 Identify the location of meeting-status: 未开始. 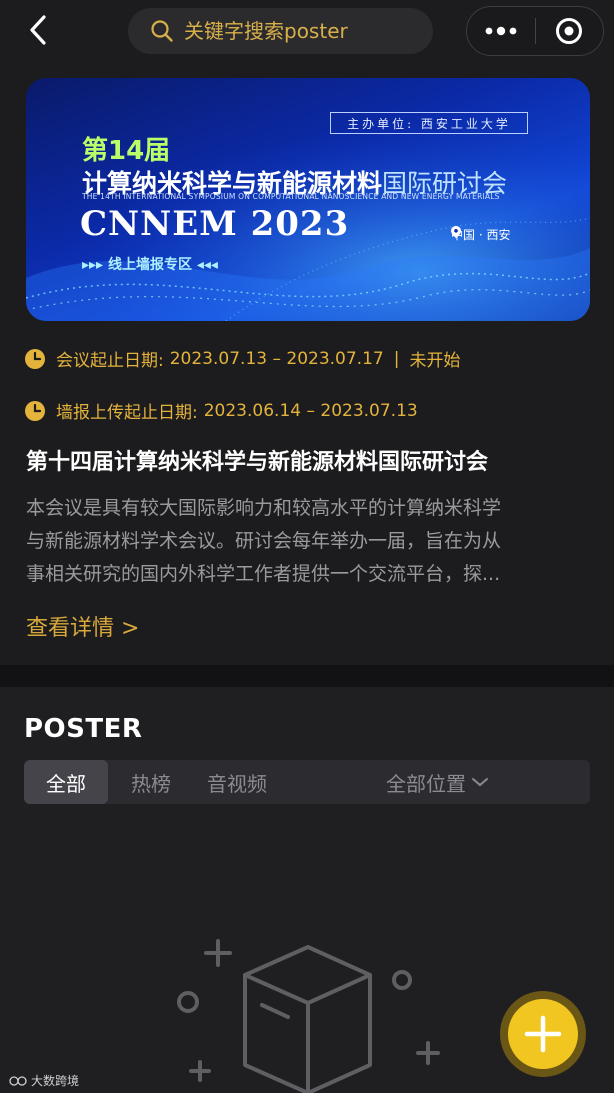
(435, 361).